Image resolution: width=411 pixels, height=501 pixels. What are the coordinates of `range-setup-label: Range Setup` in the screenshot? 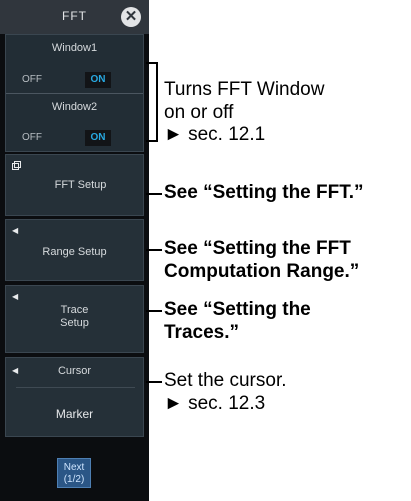 It's located at (74, 252).